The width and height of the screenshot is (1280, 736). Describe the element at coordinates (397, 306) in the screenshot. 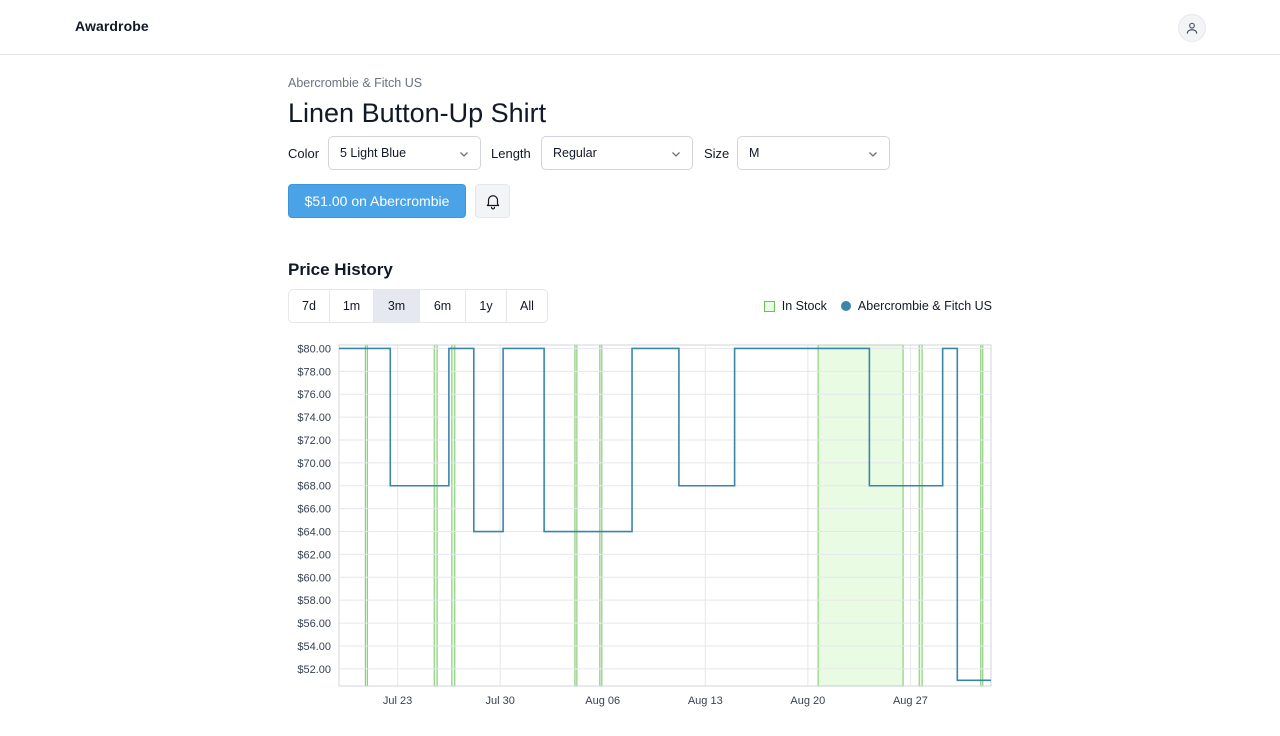

I see `range-3m-button: 3m` at that location.